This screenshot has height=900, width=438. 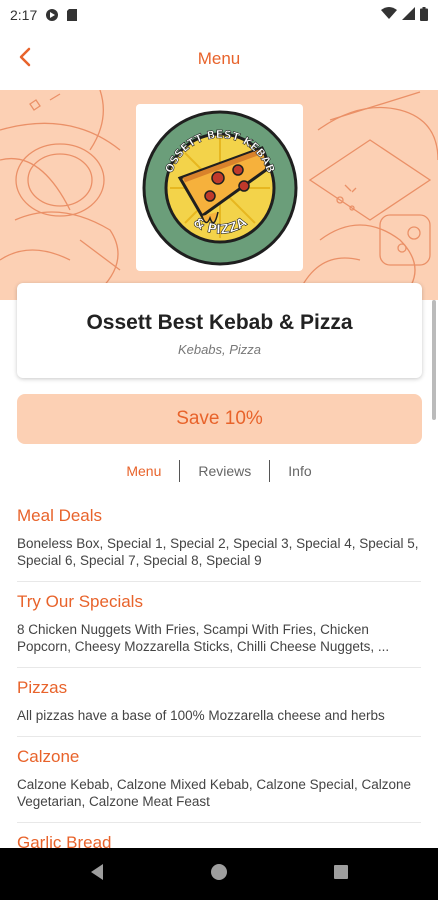 I want to click on restaurant-info-card: Ossett Best Kebab & Pizza Kebabs, Pizza, so click(x=219, y=330).